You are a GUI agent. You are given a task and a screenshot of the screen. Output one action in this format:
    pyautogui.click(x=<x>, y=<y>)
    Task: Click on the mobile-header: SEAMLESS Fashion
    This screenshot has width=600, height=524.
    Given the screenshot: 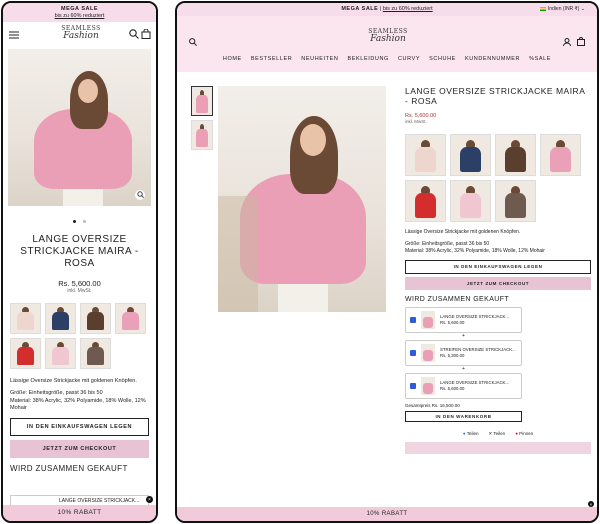 What is the action you would take?
    pyautogui.click(x=79, y=35)
    